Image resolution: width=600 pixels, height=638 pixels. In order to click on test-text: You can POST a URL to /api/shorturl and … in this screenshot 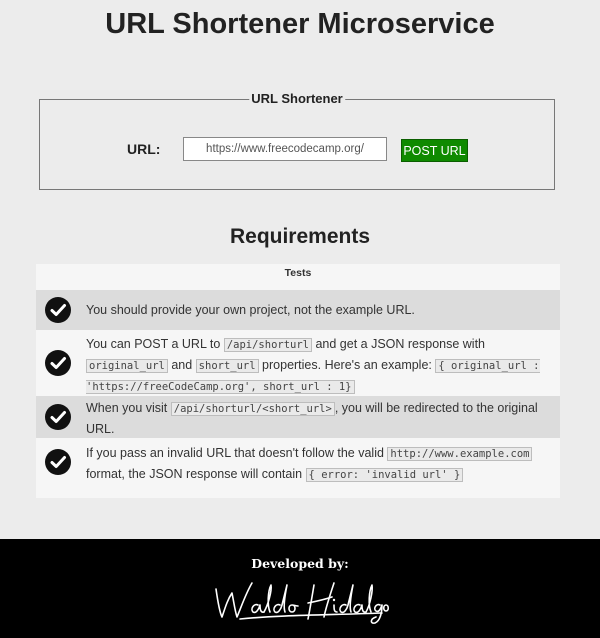, I will do `click(320, 365)`.